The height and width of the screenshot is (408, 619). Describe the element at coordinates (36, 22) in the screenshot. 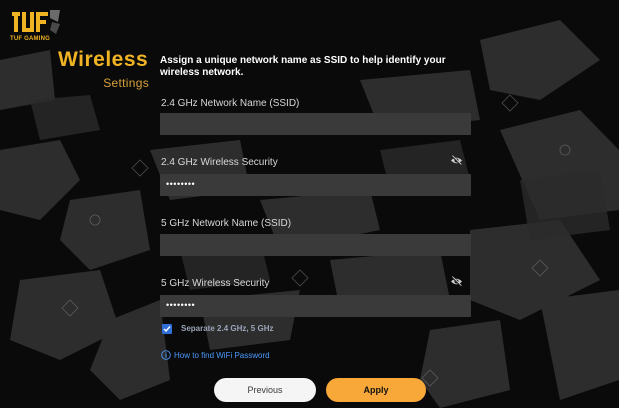

I see `tuf-logo-icon` at that location.